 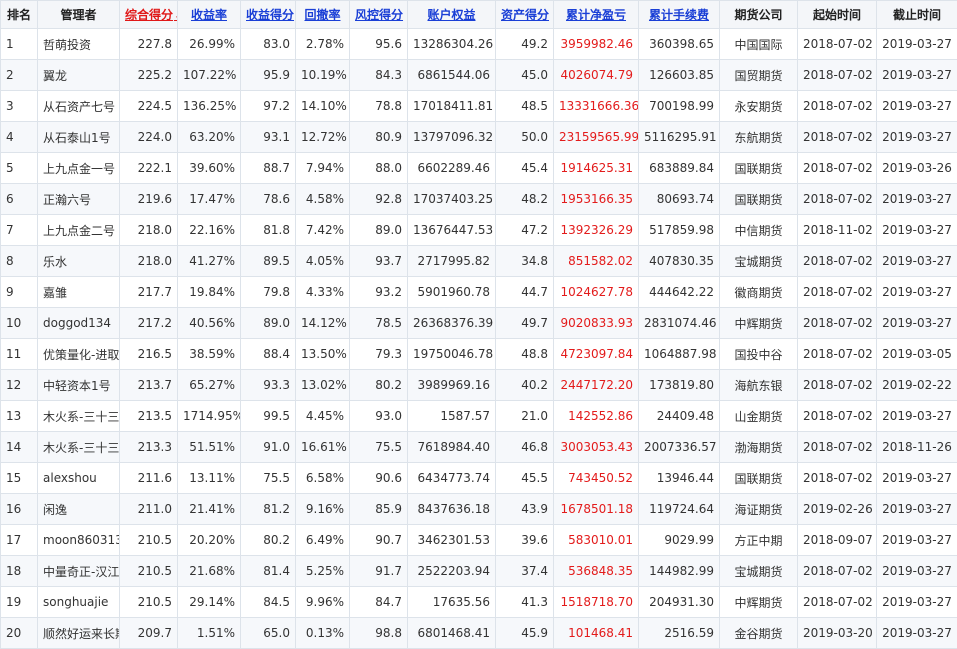 I want to click on cell-return-score: 99.5, so click(x=268, y=416).